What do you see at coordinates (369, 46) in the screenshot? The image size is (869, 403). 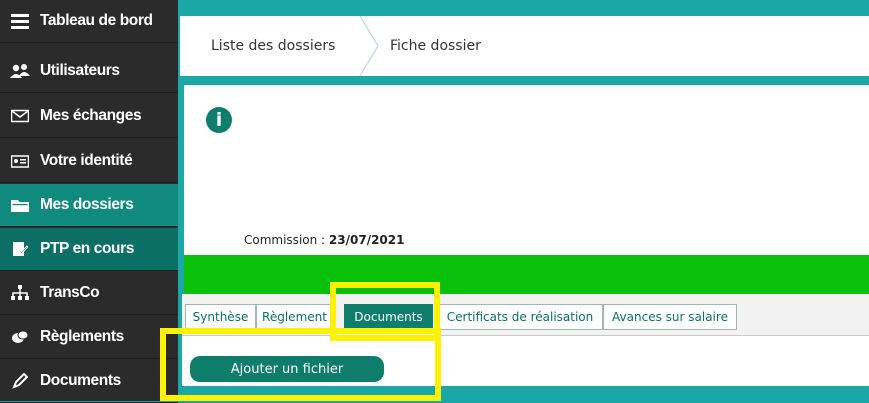 I see `breadcrumb-separator-icon` at bounding box center [369, 46].